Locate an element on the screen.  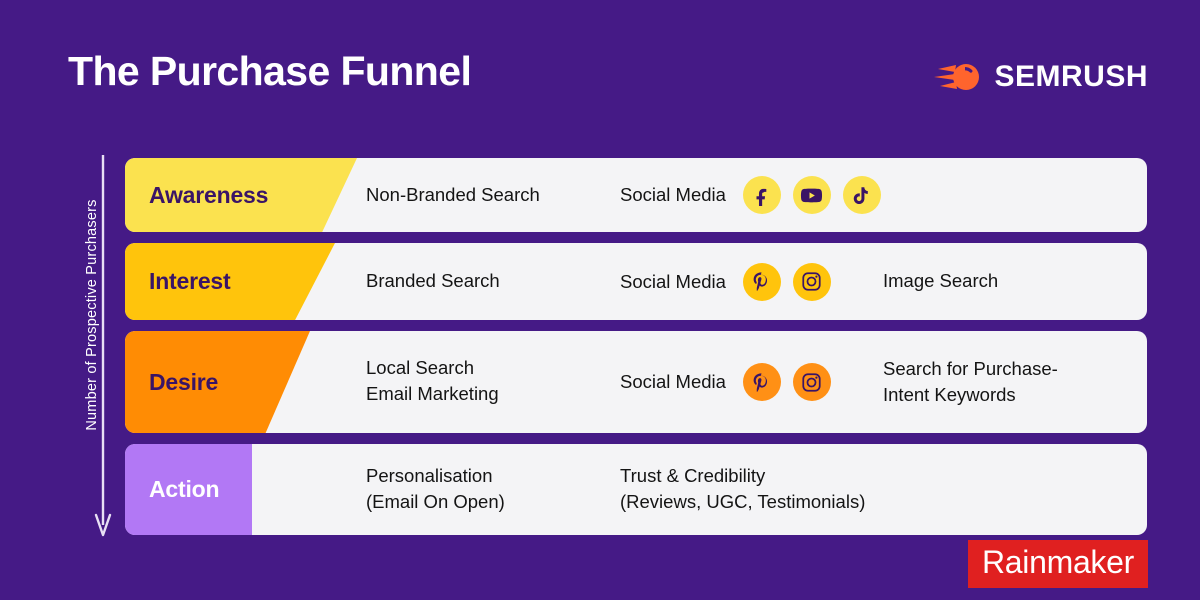
rainmaker-wordmark: Rainmaker is located at coordinates (1057, 562).